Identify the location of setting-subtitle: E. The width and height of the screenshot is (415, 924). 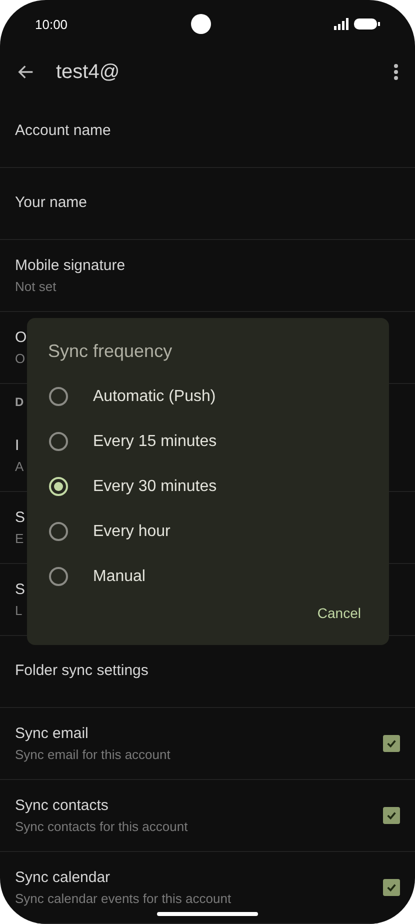
(20, 539).